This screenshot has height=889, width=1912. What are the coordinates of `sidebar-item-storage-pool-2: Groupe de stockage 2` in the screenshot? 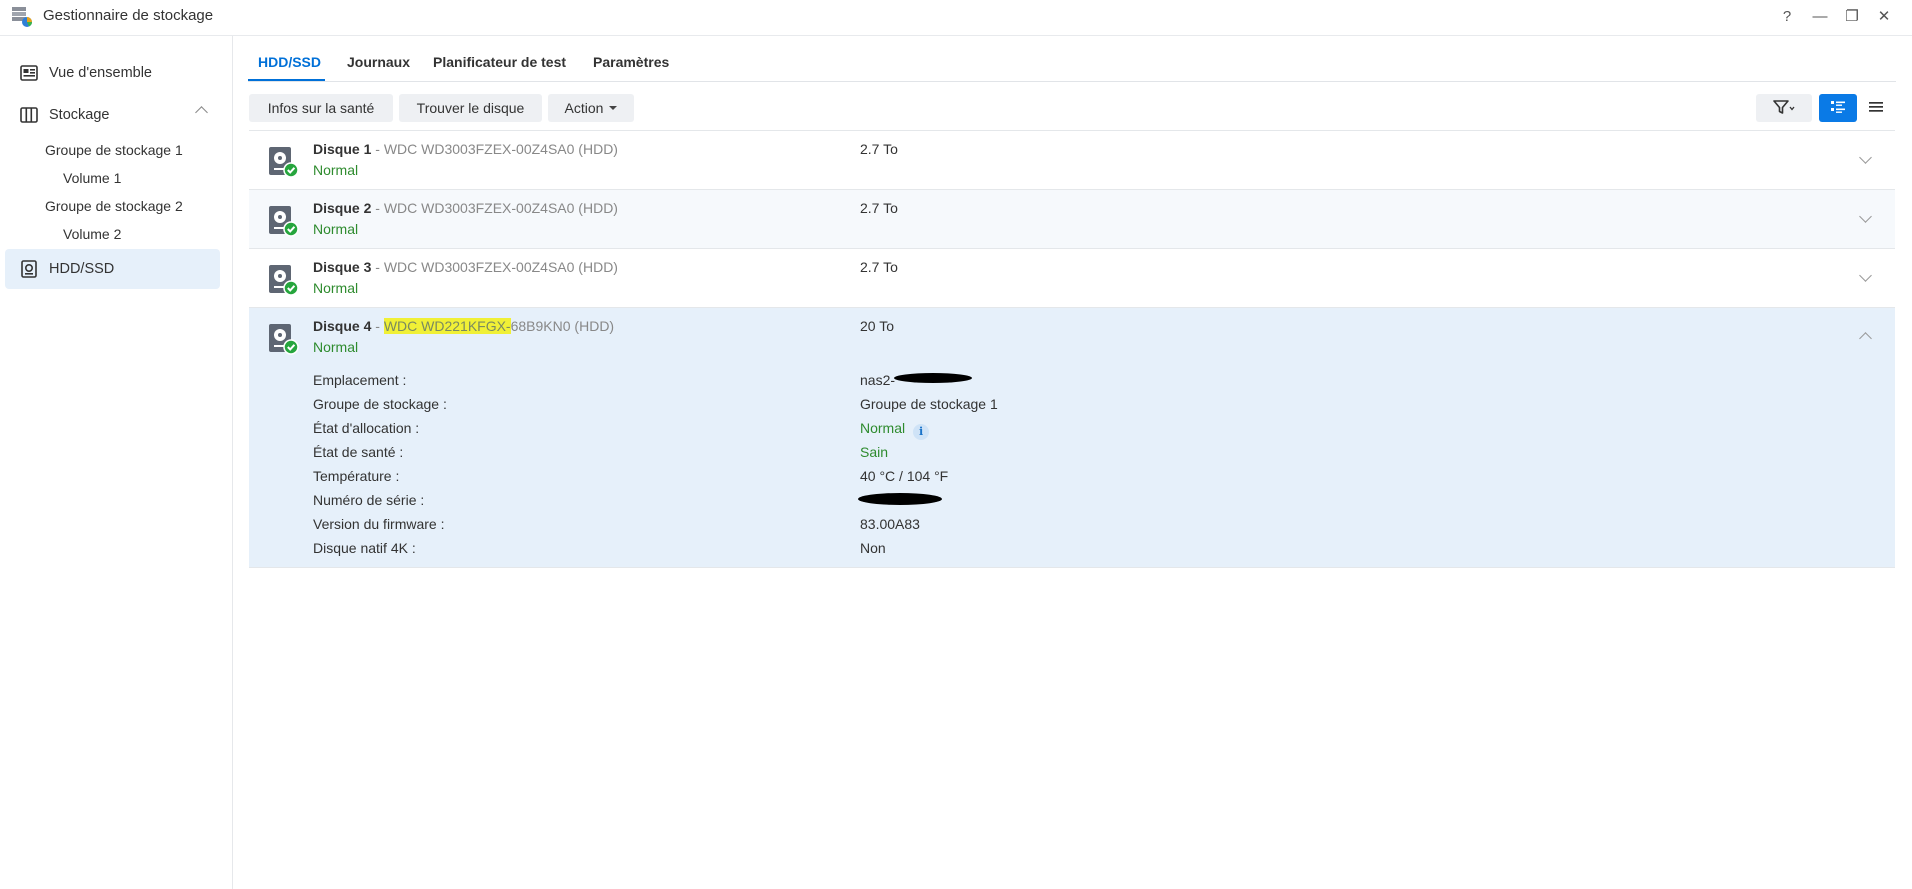 It's located at (114, 206).